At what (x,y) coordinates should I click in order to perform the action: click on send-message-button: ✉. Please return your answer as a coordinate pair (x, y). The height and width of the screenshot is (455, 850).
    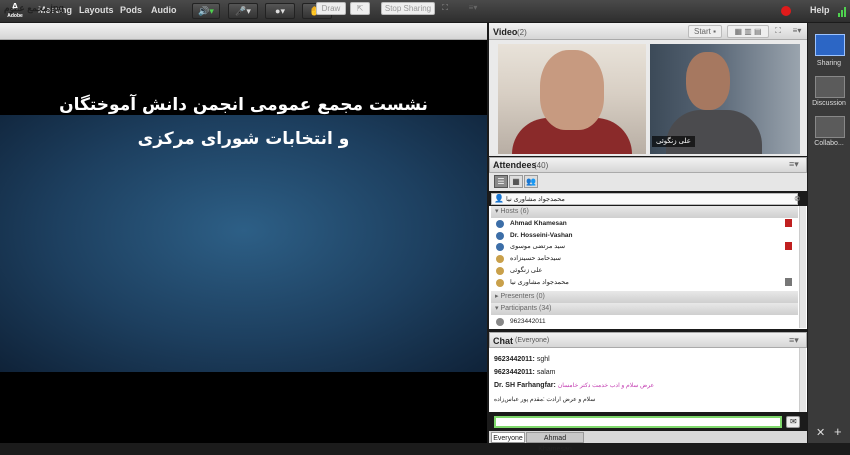
    Looking at the image, I should click on (793, 422).